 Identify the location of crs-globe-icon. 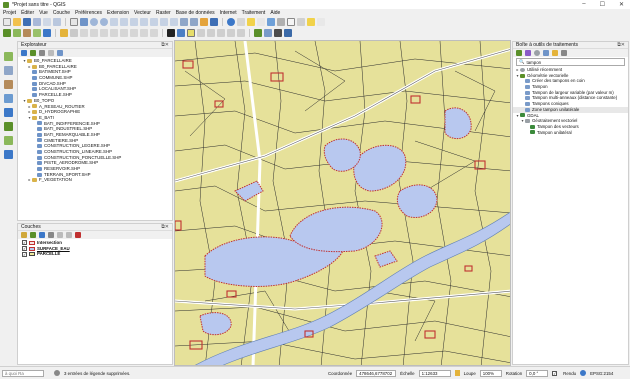
(583, 373).